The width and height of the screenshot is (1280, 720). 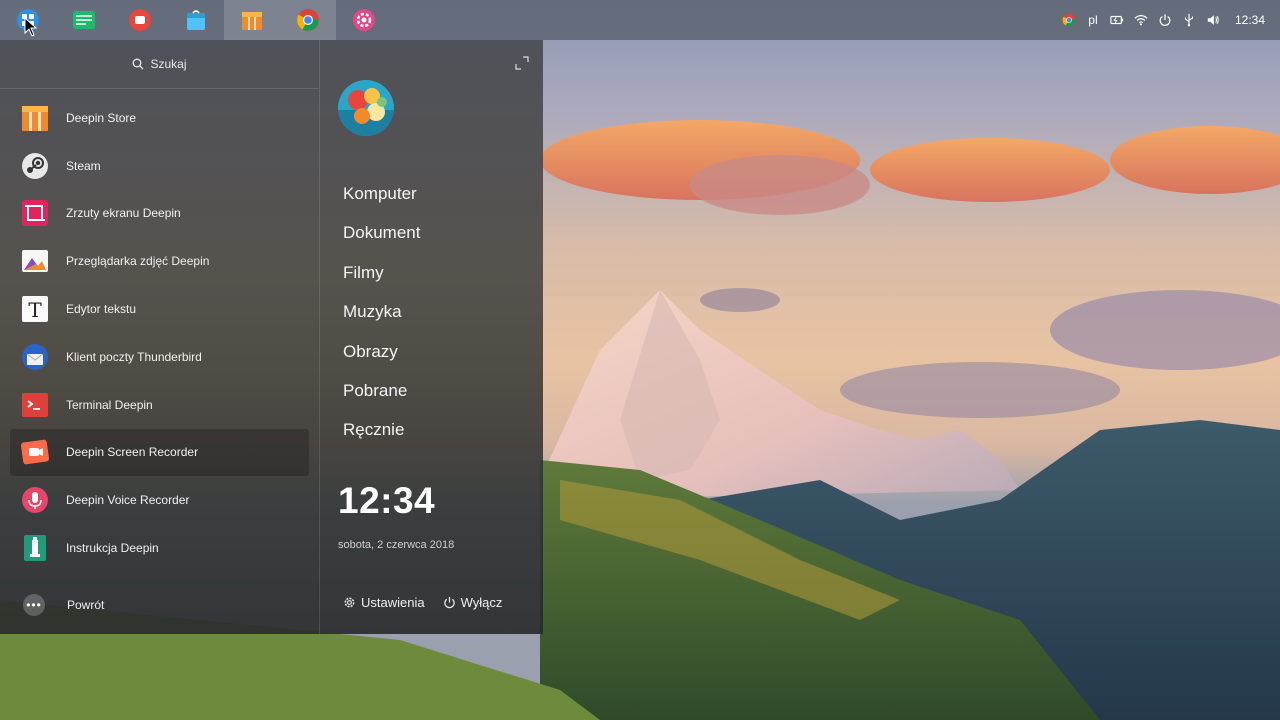 I want to click on app-item-image-viewer: Przeglądarka zdjęć Deepin, so click(x=159, y=261).